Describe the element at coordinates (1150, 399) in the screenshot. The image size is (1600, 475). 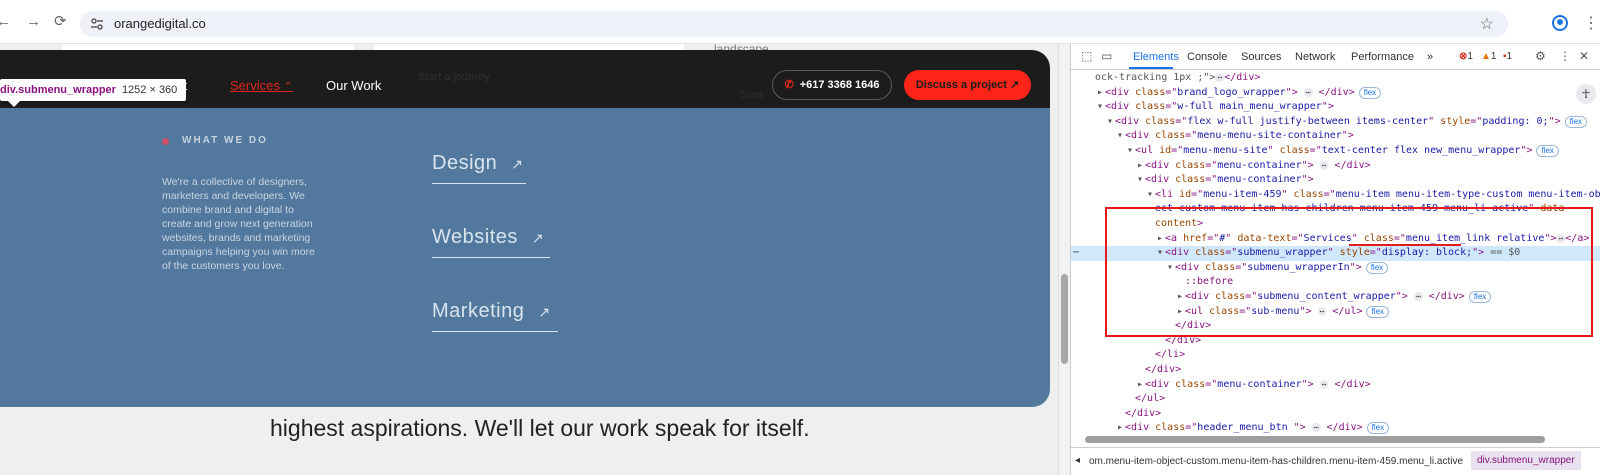
I see `tree-token: </ul>` at that location.